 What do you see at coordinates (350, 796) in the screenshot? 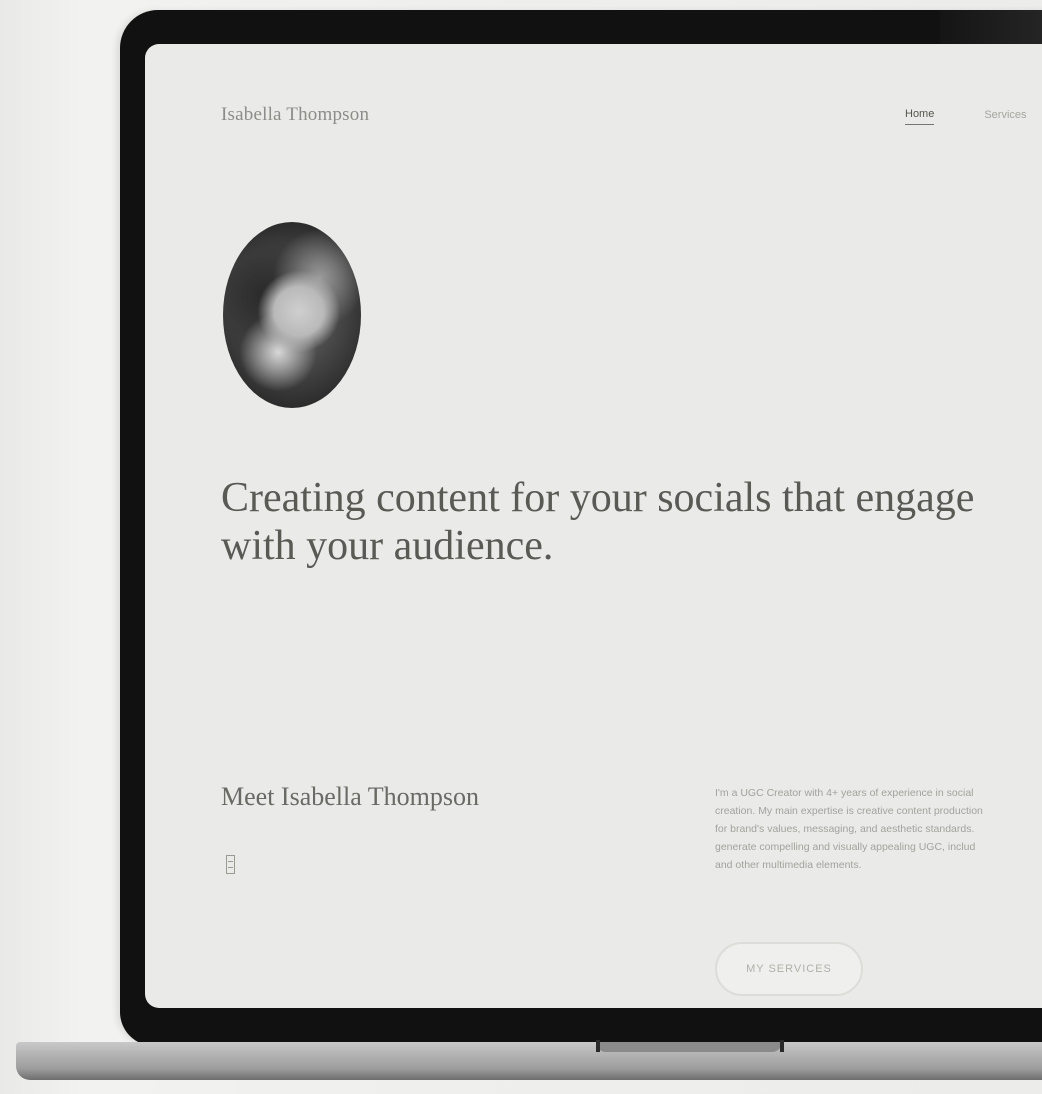
I see `about-heading: Meet Isabella Thompson` at bounding box center [350, 796].